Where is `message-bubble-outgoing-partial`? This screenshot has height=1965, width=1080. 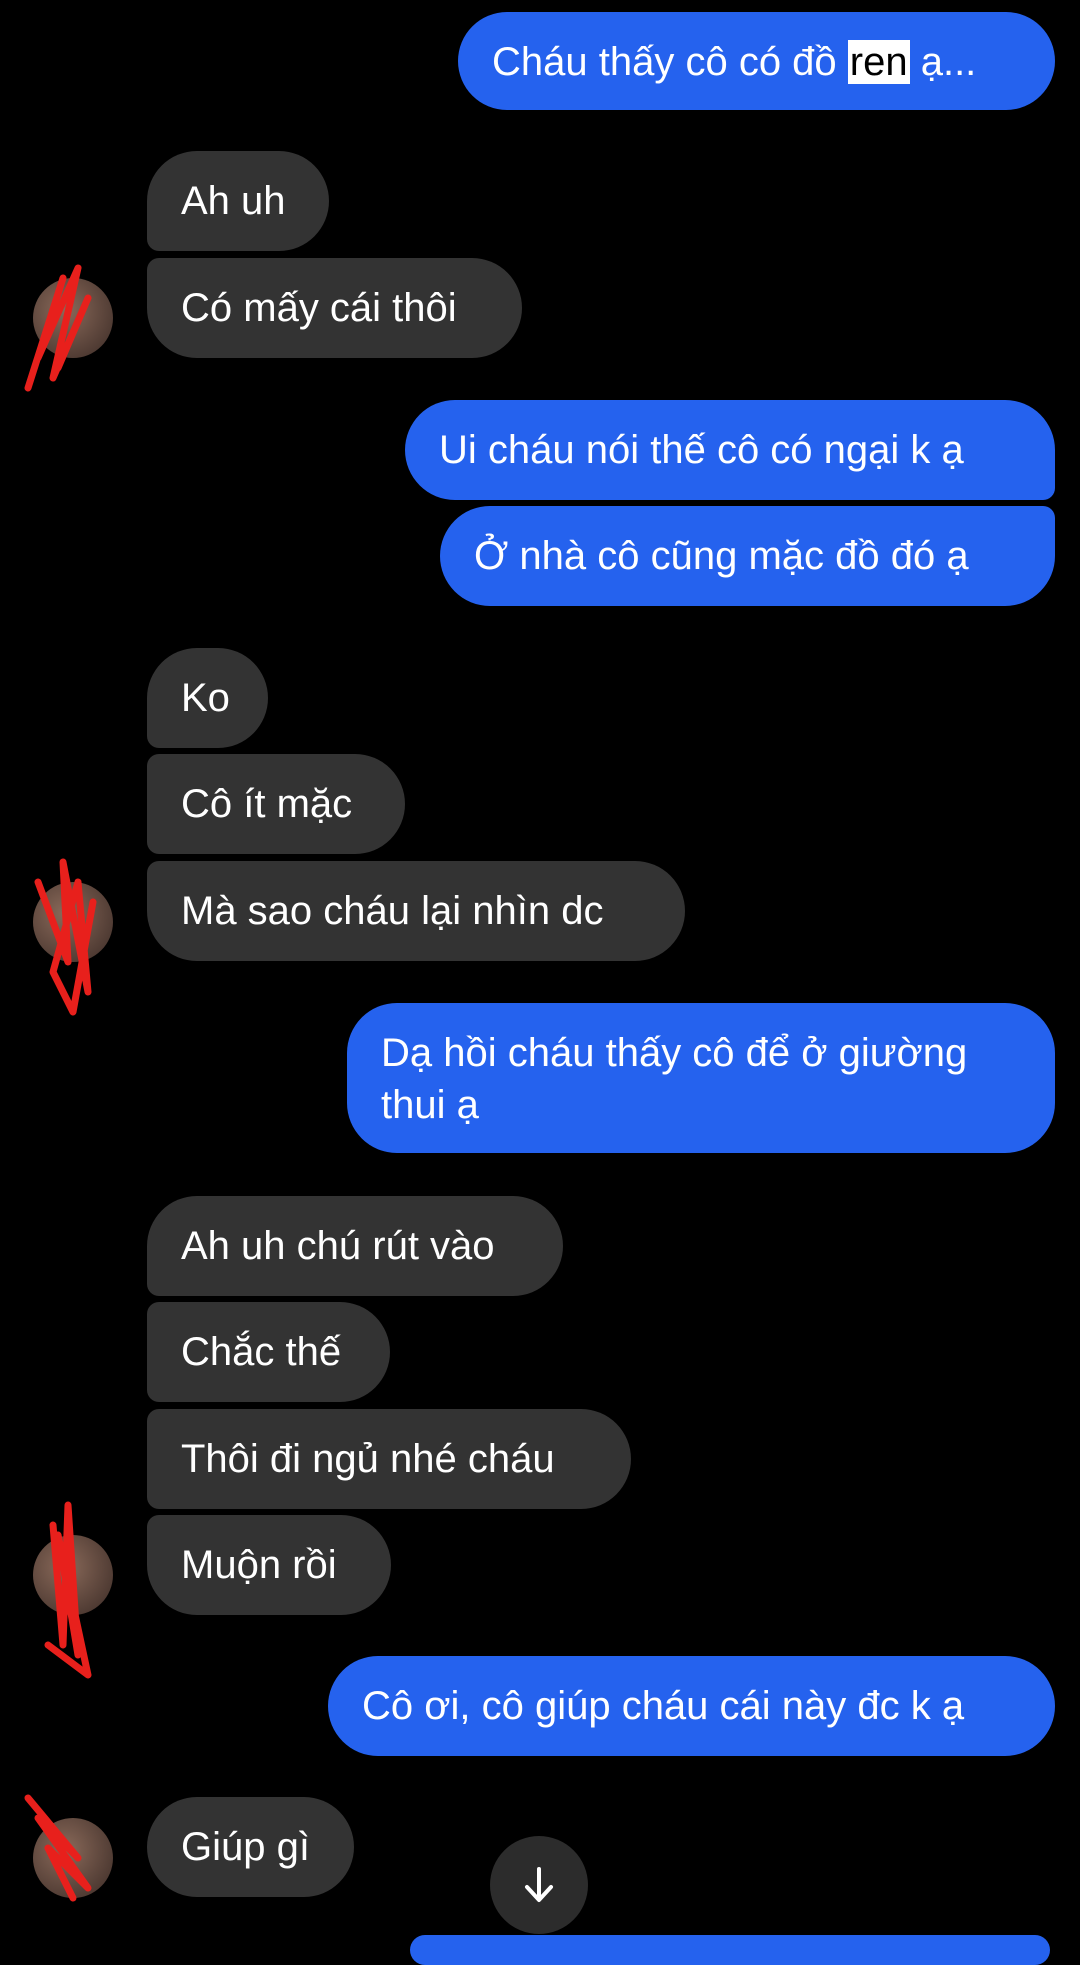 message-bubble-outgoing-partial is located at coordinates (730, 1950).